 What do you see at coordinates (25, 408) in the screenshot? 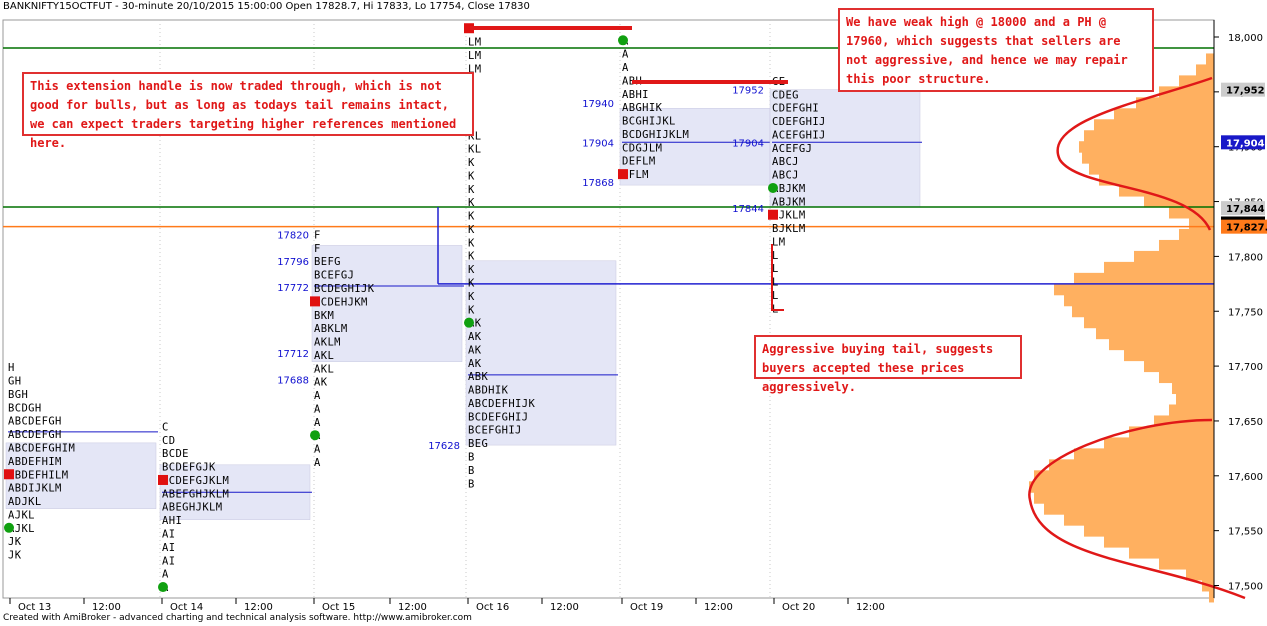
I see `tpo-row: BCDGH` at bounding box center [25, 408].